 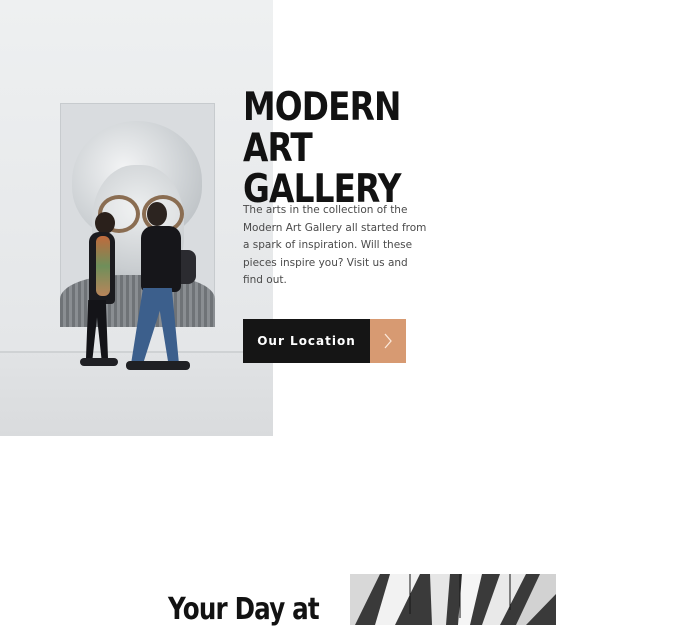 What do you see at coordinates (158, 365) in the screenshot?
I see `visitor-2-shoes` at bounding box center [158, 365].